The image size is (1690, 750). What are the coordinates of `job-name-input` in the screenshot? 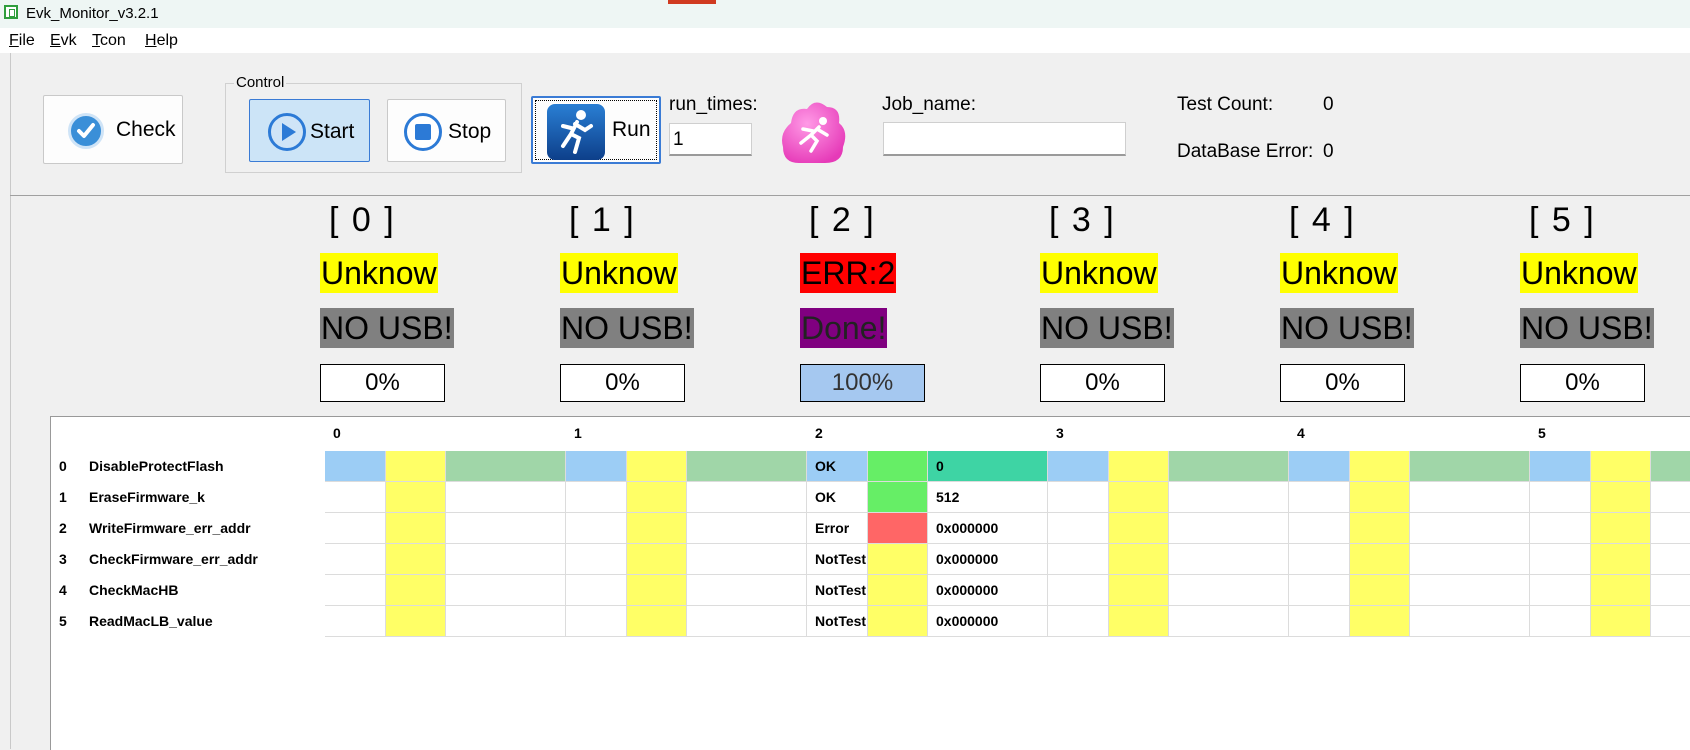 It's located at (1004, 139).